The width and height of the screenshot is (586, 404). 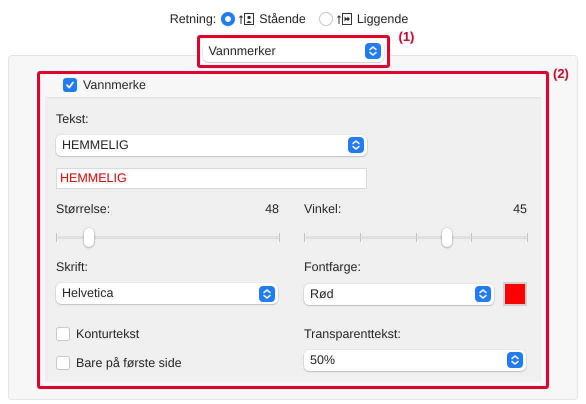 What do you see at coordinates (415, 360) in the screenshot?
I see `popup-button: 50%` at bounding box center [415, 360].